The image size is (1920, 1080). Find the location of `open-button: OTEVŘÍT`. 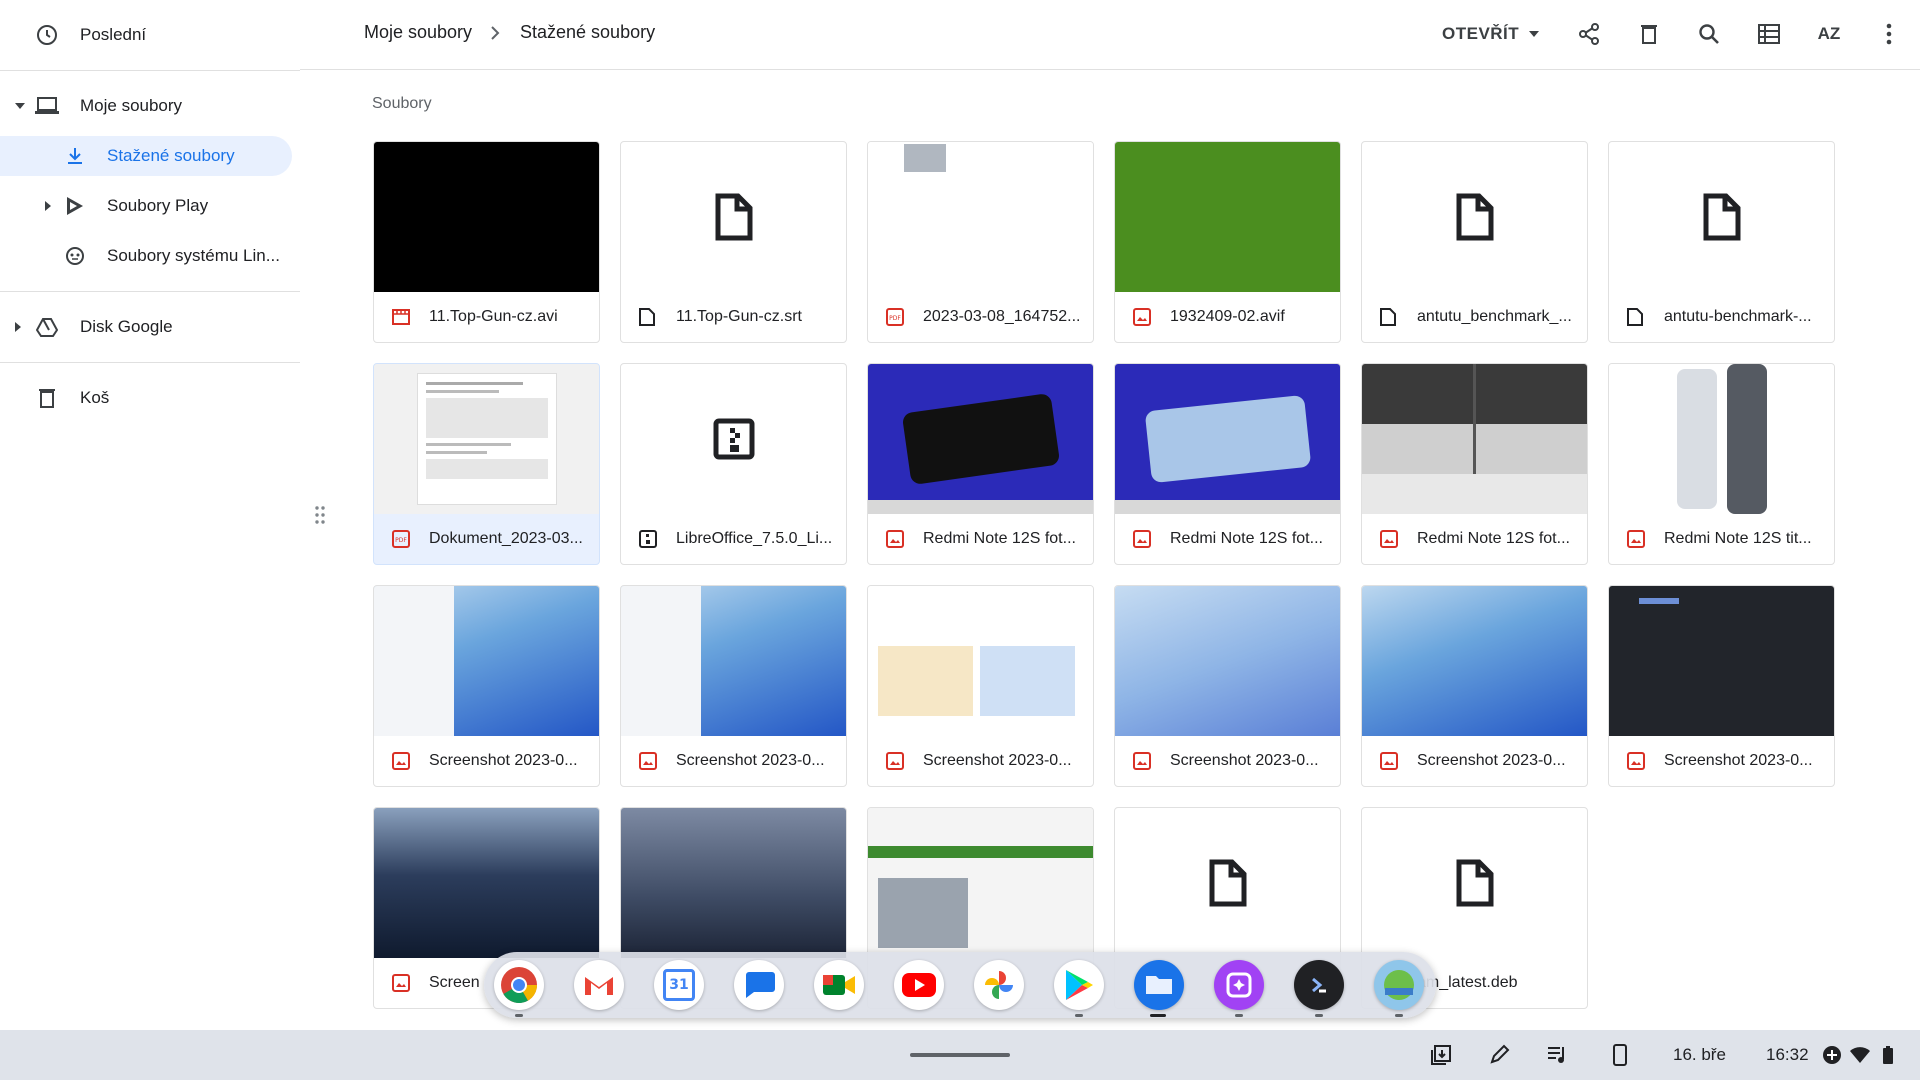

open-button: OTEVŘÍT is located at coordinates (1492, 34).